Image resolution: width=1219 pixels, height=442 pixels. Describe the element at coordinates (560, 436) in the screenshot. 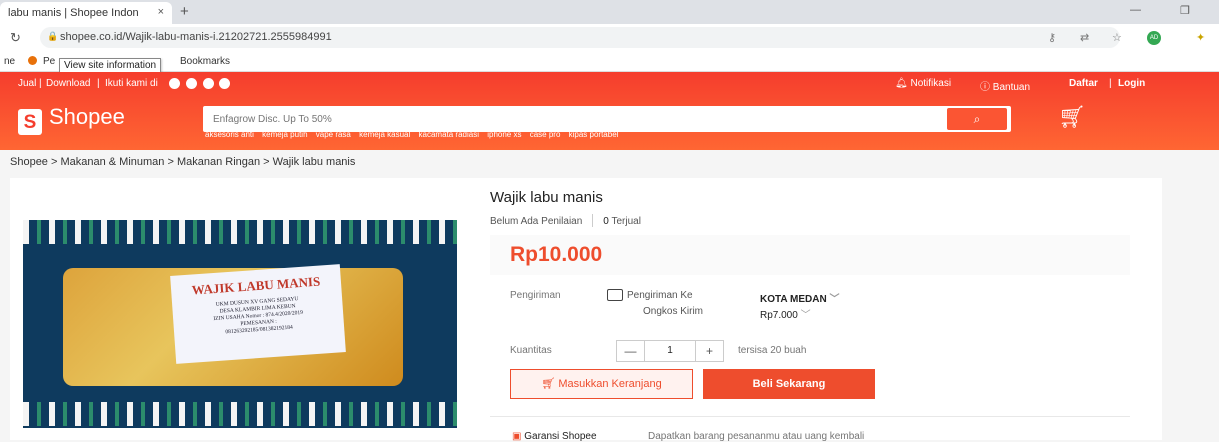

I see `guarantee-title: Garansi Shopee` at that location.